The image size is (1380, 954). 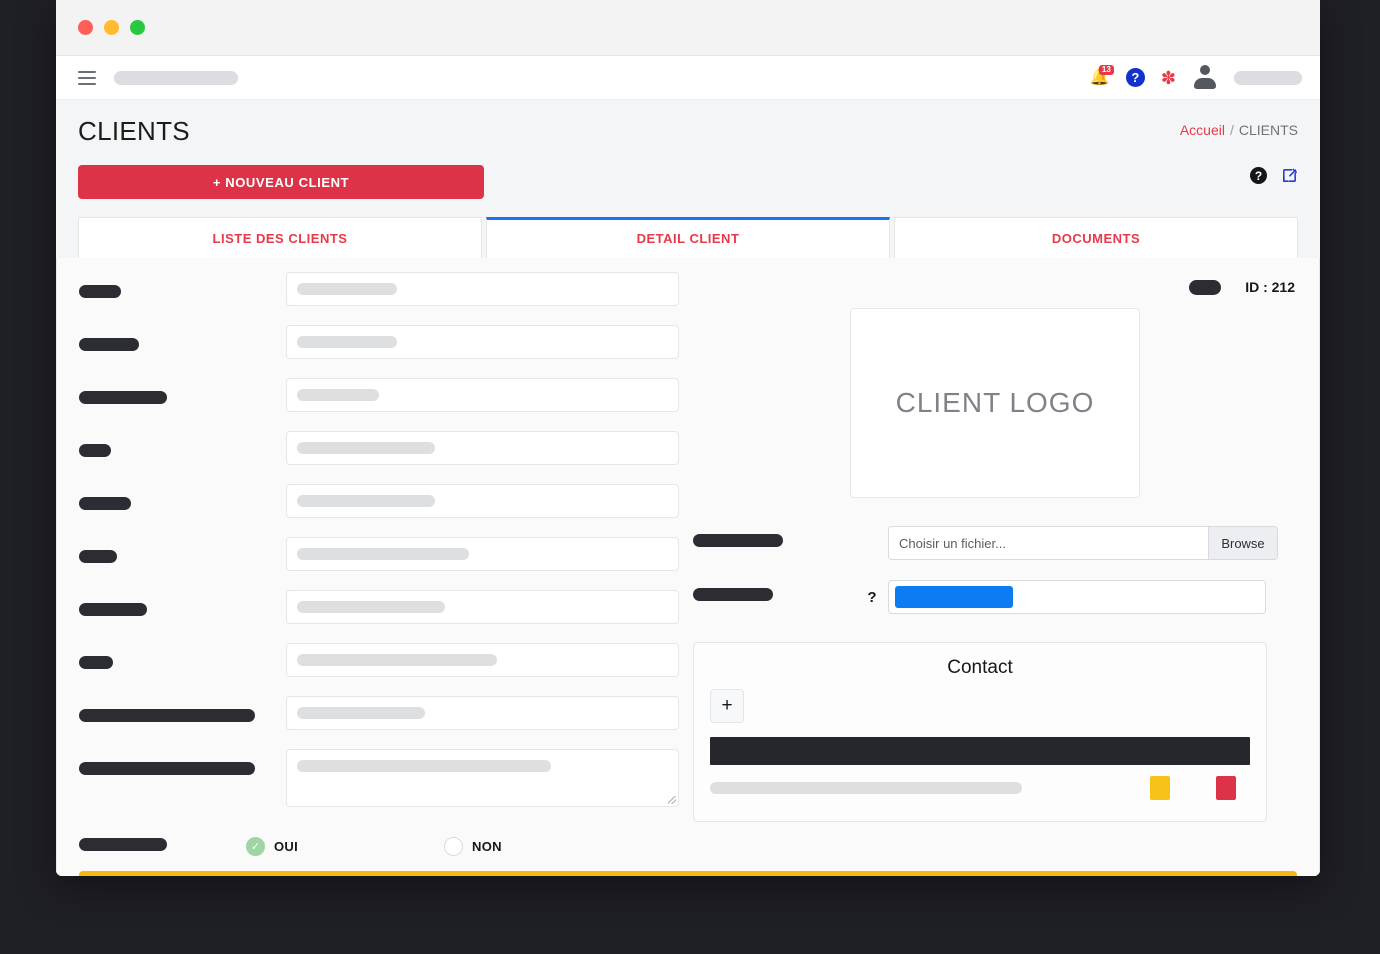 I want to click on app-navbar: 🔔 13 ? ✽, so click(x=688, y=78).